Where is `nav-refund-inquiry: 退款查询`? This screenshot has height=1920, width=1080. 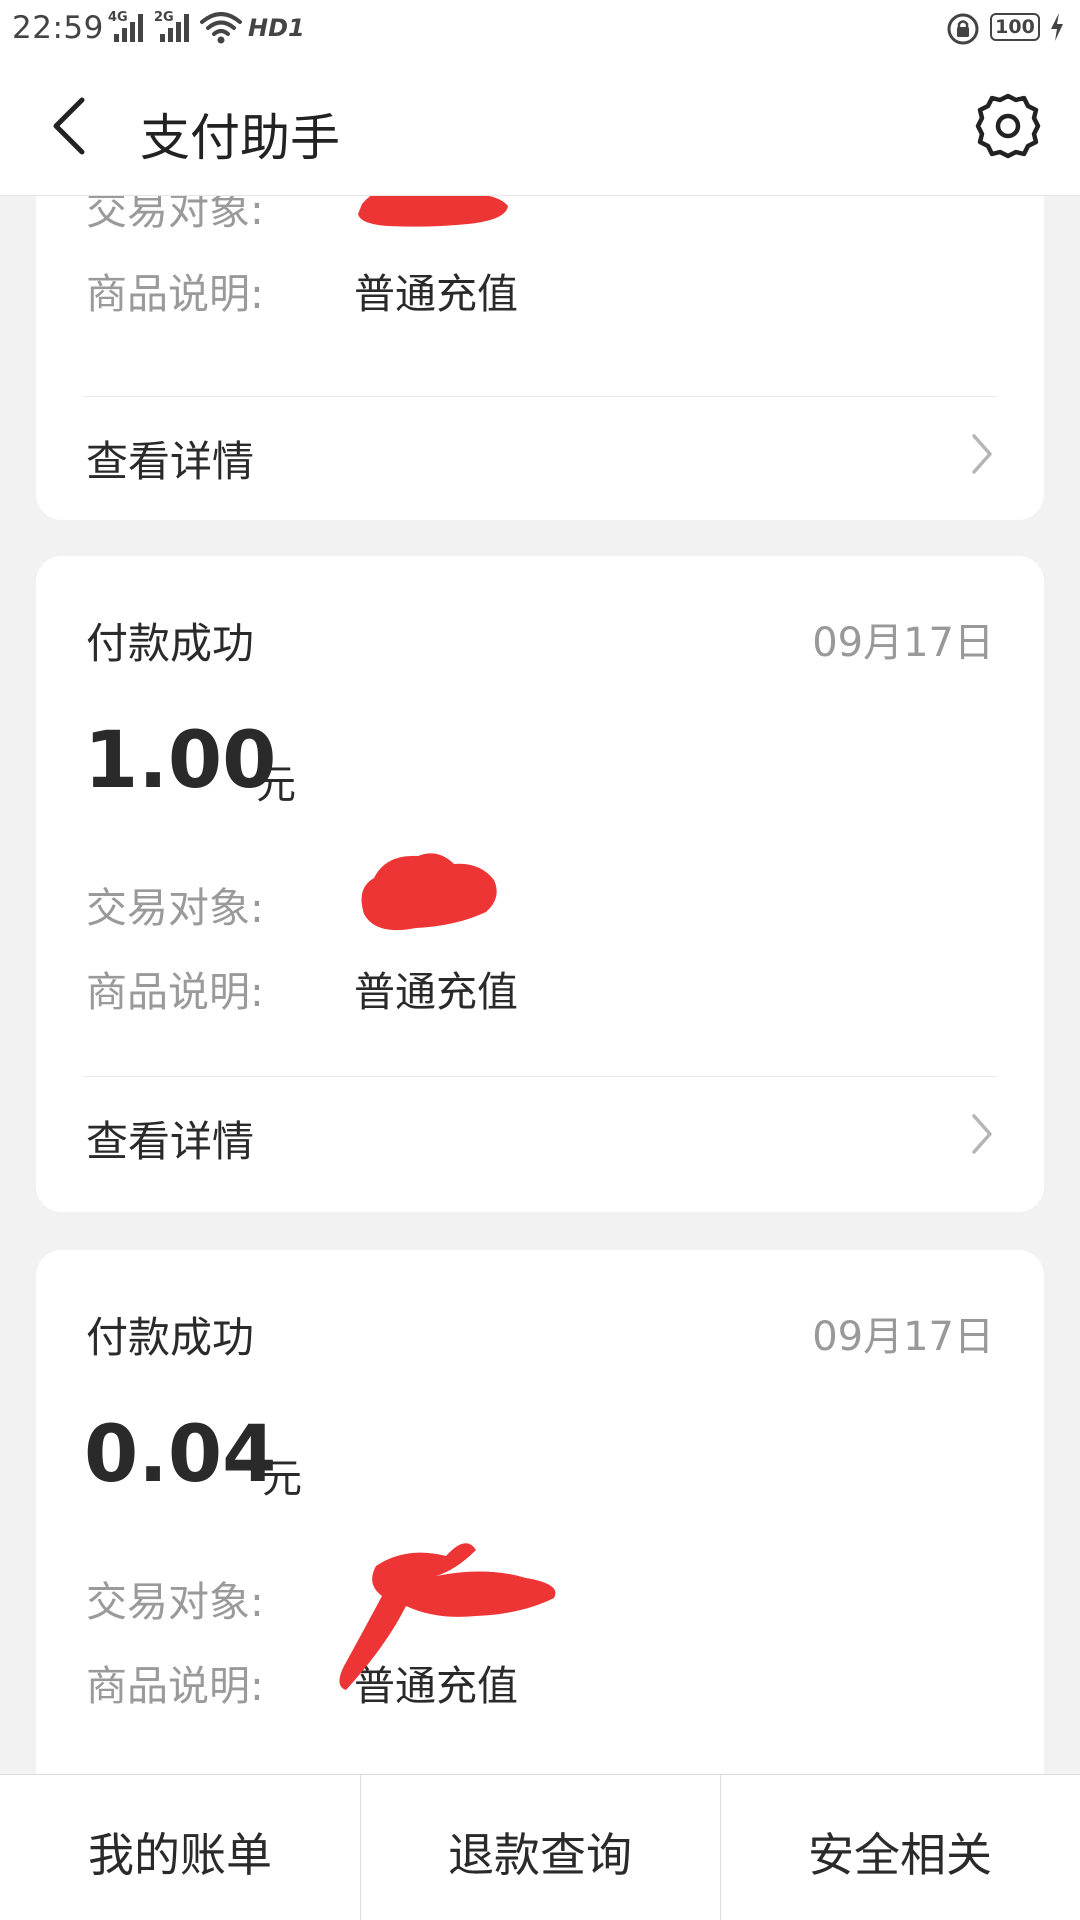 nav-refund-inquiry: 退款查询 is located at coordinates (540, 1847).